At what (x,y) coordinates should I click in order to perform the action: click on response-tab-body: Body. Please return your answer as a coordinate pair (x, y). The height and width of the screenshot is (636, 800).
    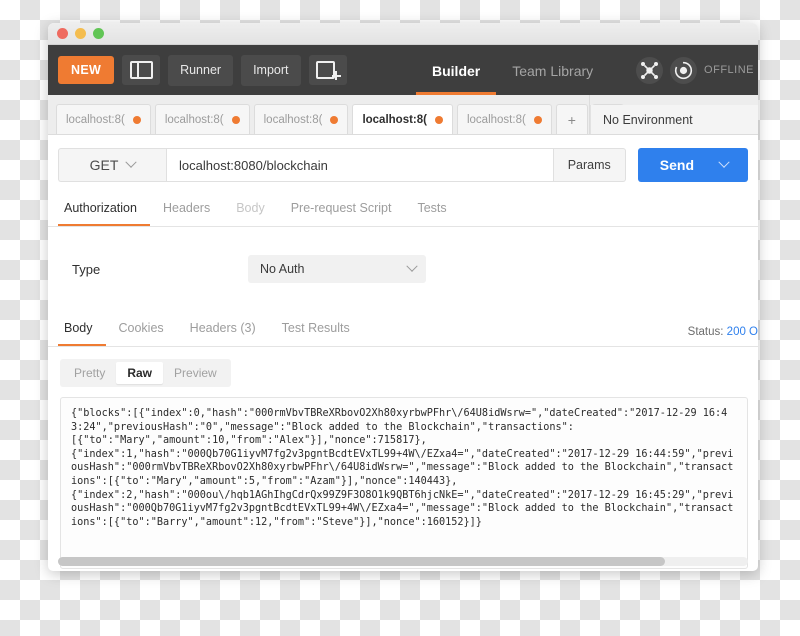
    Looking at the image, I should click on (82, 329).